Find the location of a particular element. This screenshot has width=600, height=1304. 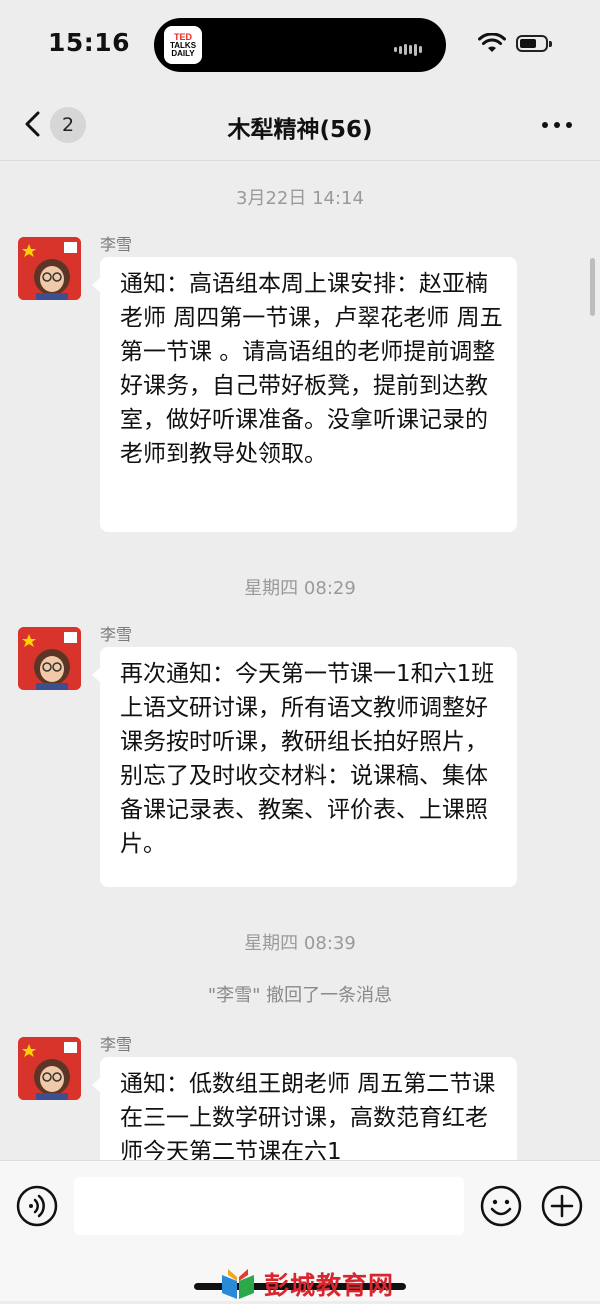

watermark: 彭城教育网 is located at coordinates (307, 1284).